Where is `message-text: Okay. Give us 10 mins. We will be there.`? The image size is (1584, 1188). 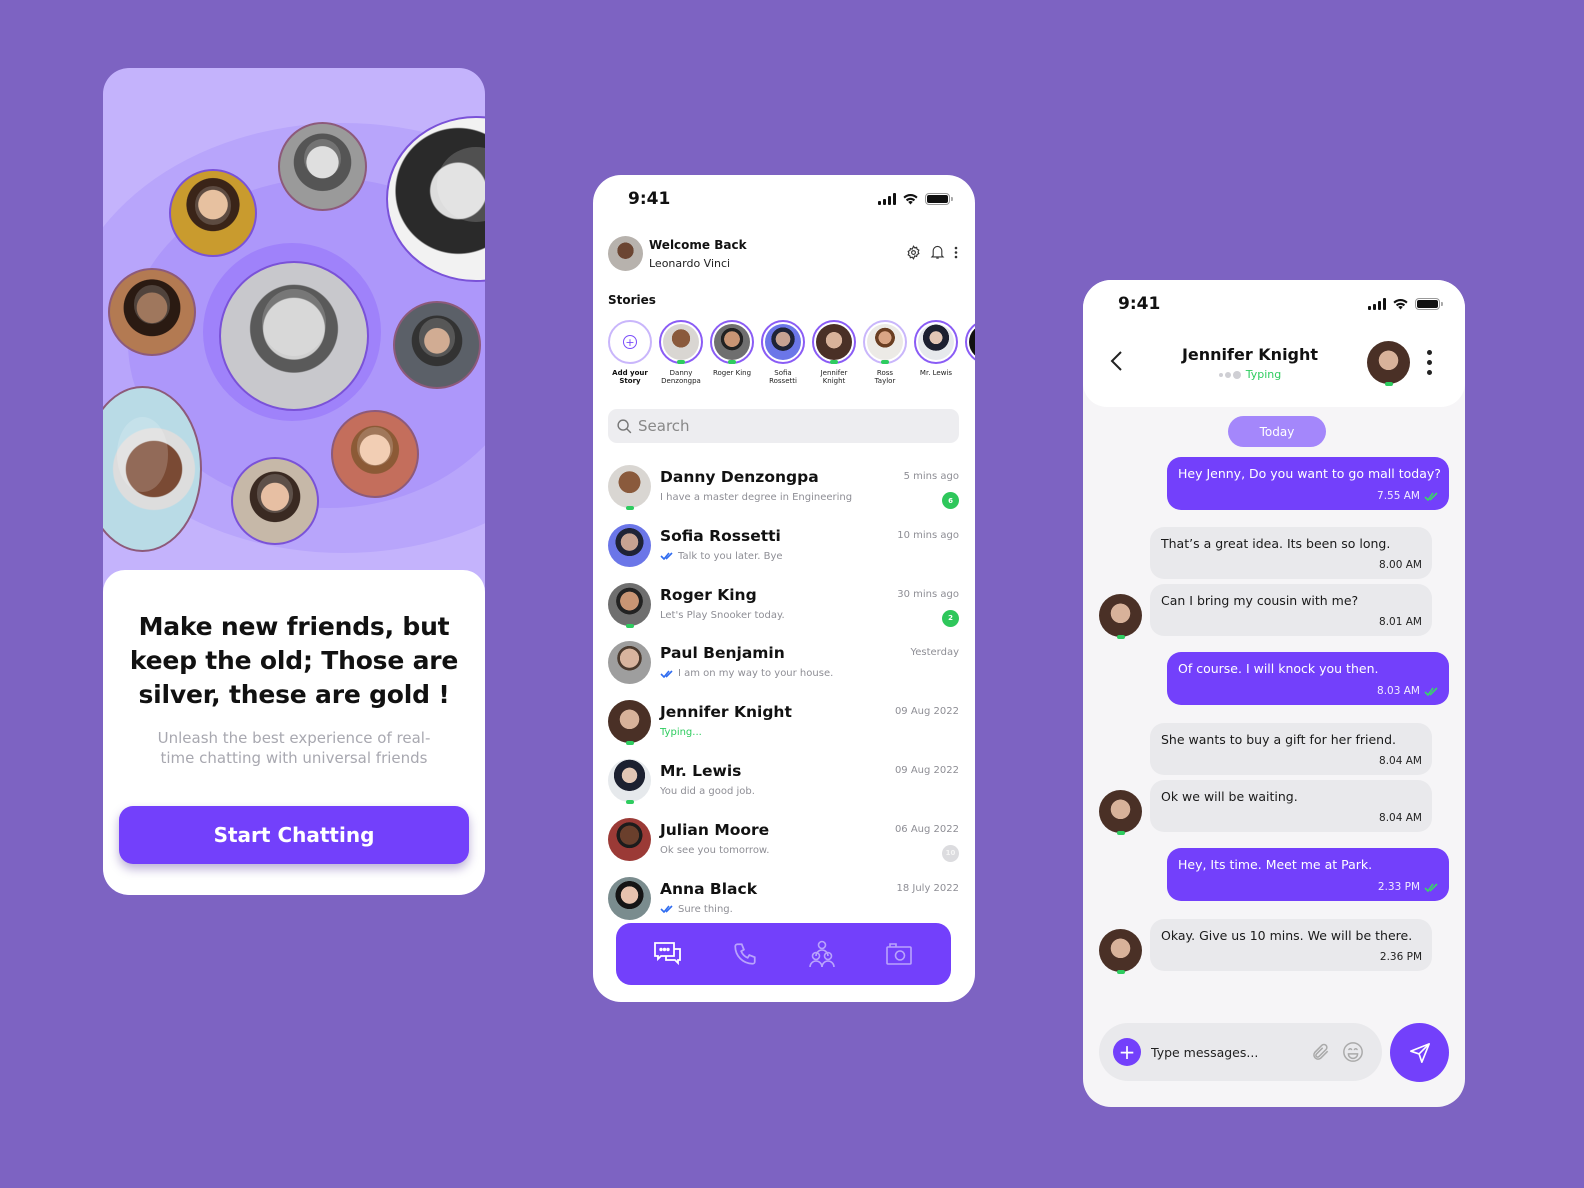
message-text: Okay. Give us 10 mins. We will be there. is located at coordinates (1287, 935).